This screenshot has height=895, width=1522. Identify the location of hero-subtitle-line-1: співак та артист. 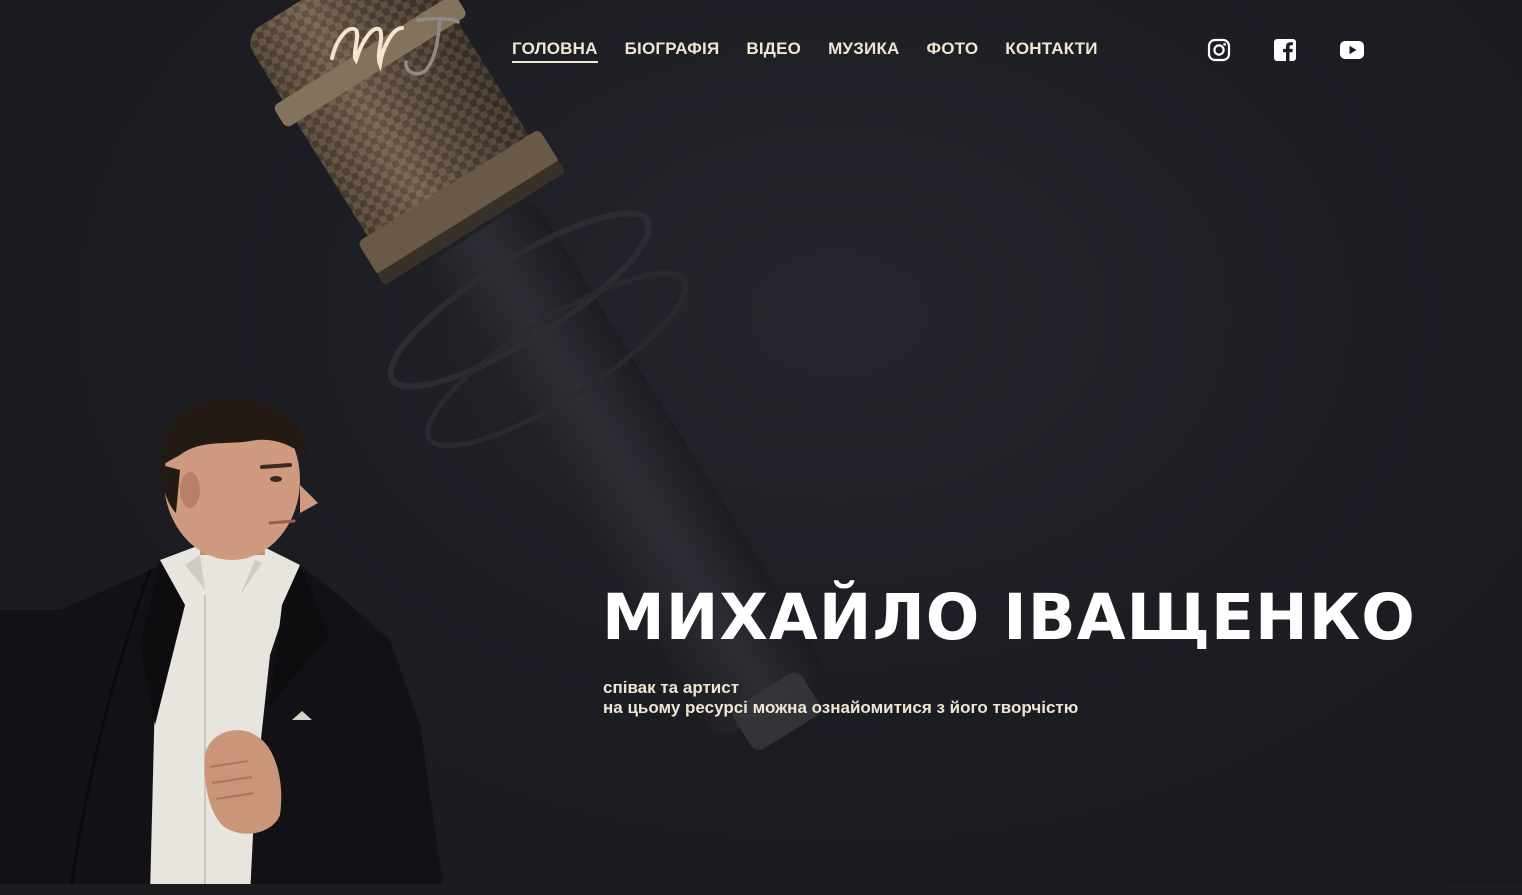
(671, 687).